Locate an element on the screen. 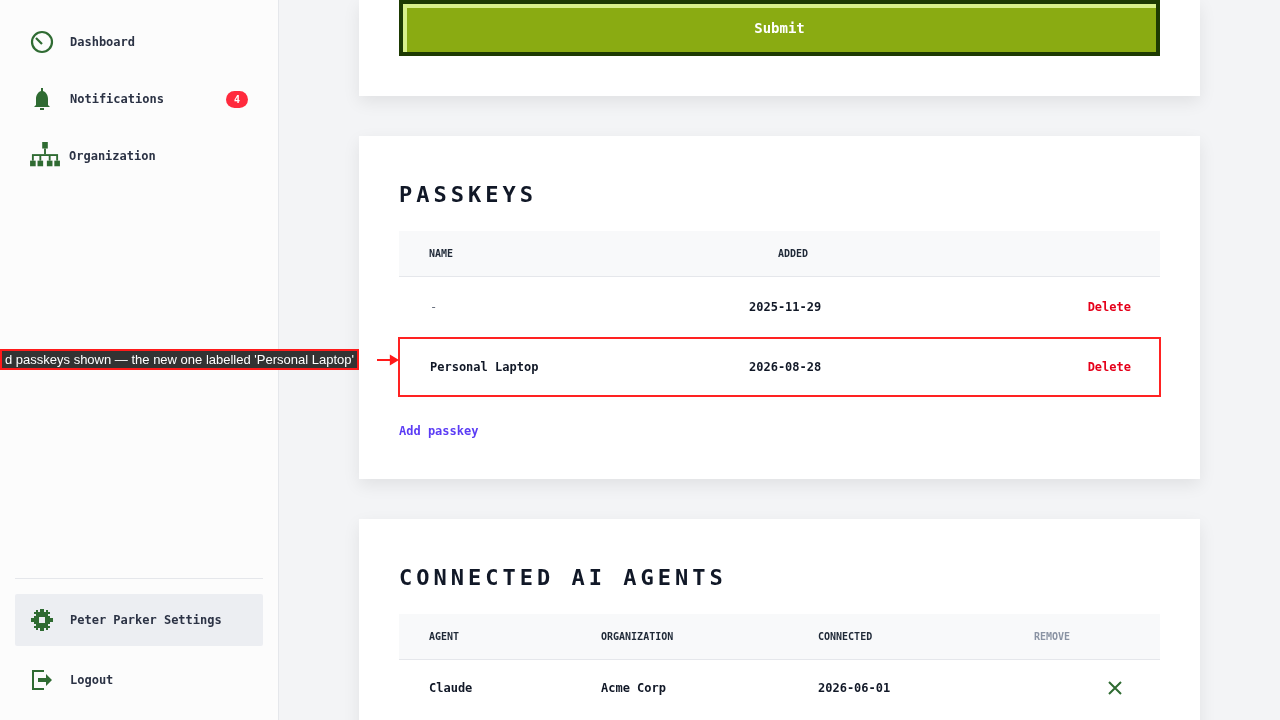  table-cell-text: Claude is located at coordinates (451, 688).